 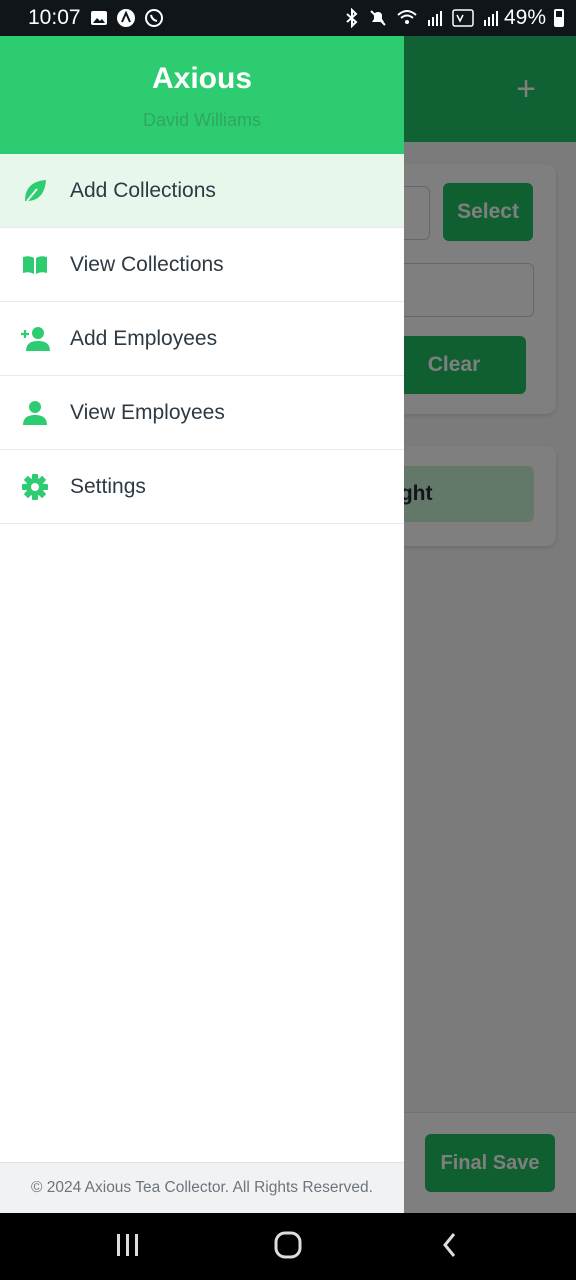 I want to click on menu-item-view-employees: View Employees, so click(x=202, y=413).